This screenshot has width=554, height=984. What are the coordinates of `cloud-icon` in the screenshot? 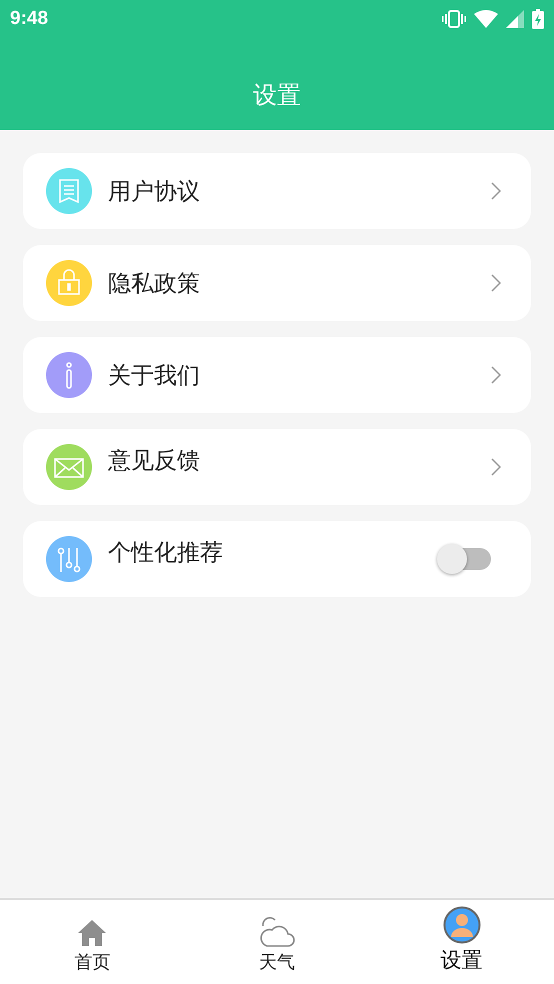 It's located at (277, 931).